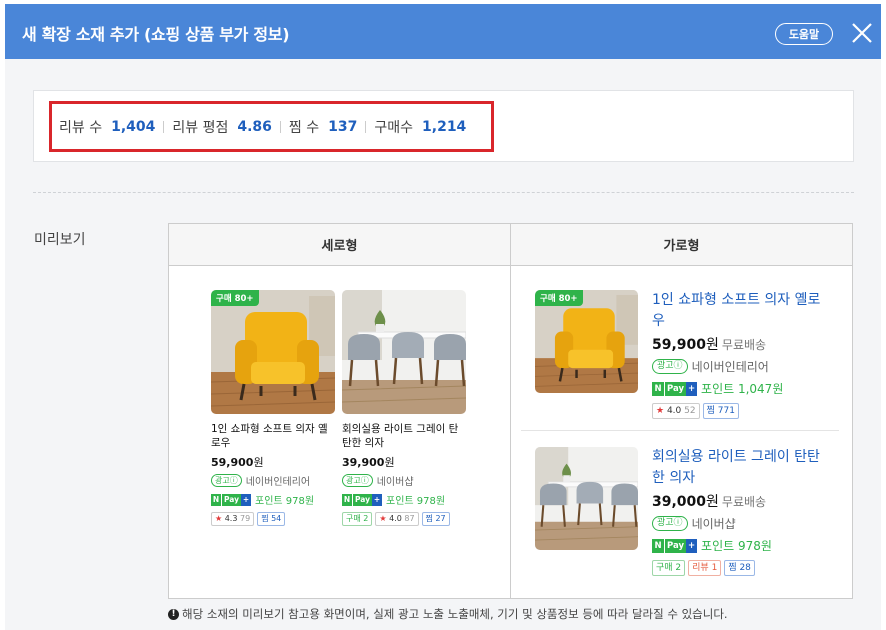 The image size is (886, 630). I want to click on product-tags: 구매 2 ★ 4.0 87 찜 27, so click(404, 519).